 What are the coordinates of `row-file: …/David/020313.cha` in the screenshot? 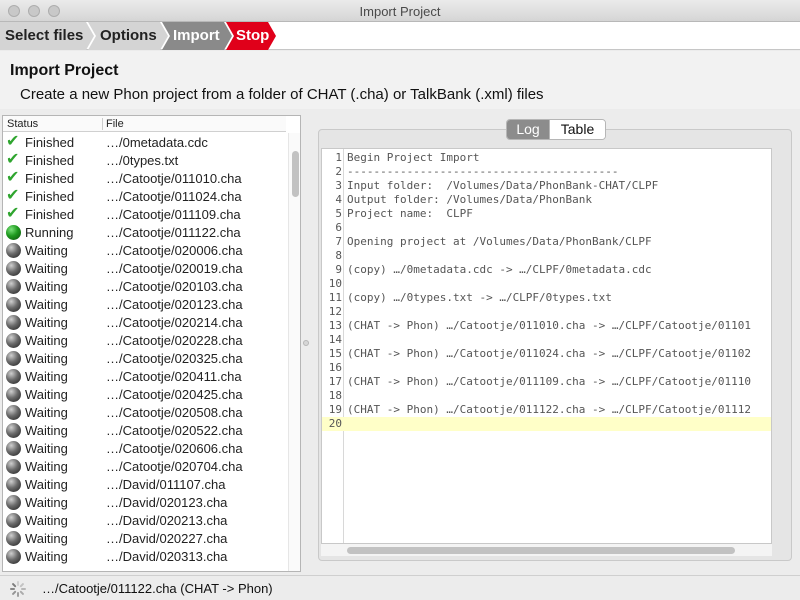 It's located at (167, 556).